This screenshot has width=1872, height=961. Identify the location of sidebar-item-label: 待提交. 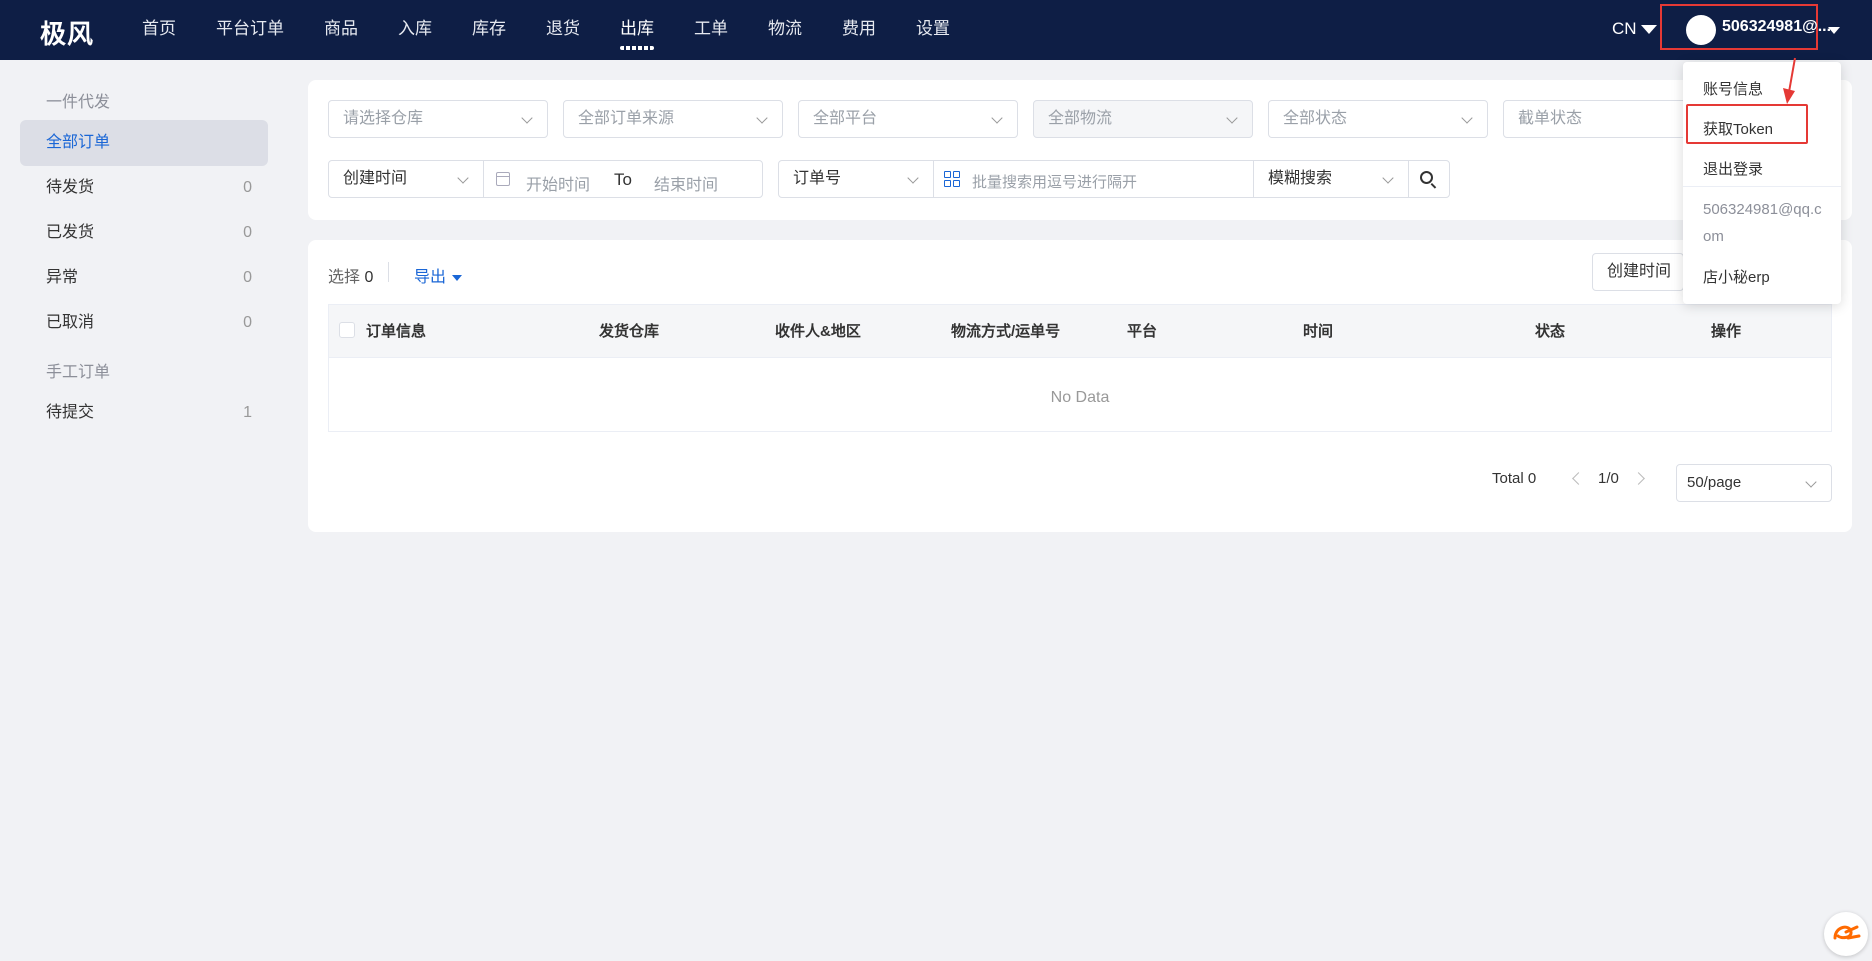
(70, 412).